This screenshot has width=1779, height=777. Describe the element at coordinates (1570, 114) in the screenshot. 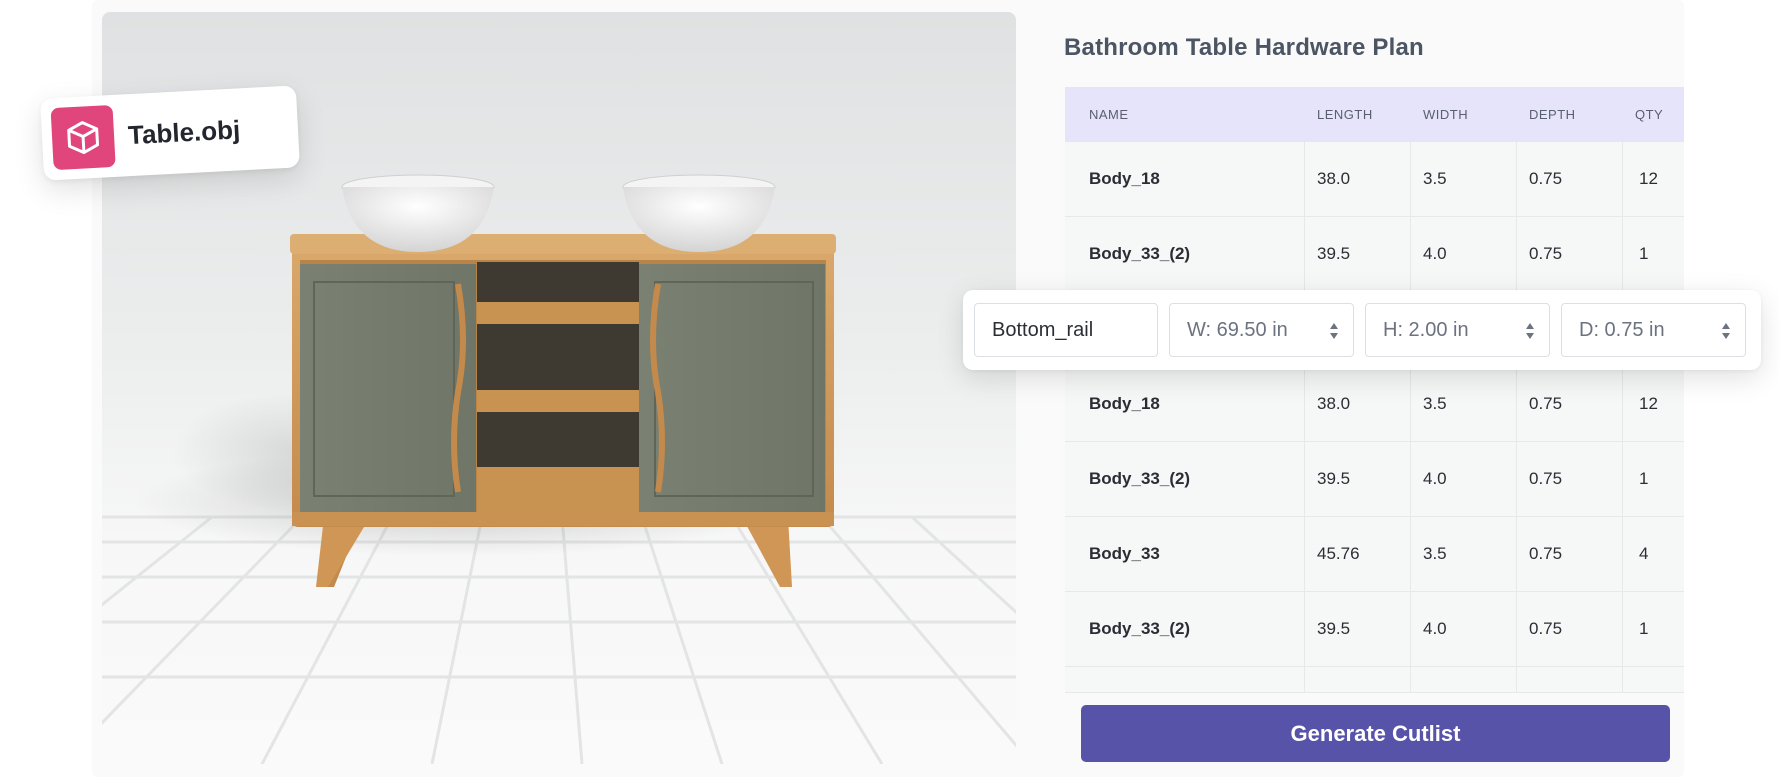

I see `column-header-depth: DEPTH` at that location.